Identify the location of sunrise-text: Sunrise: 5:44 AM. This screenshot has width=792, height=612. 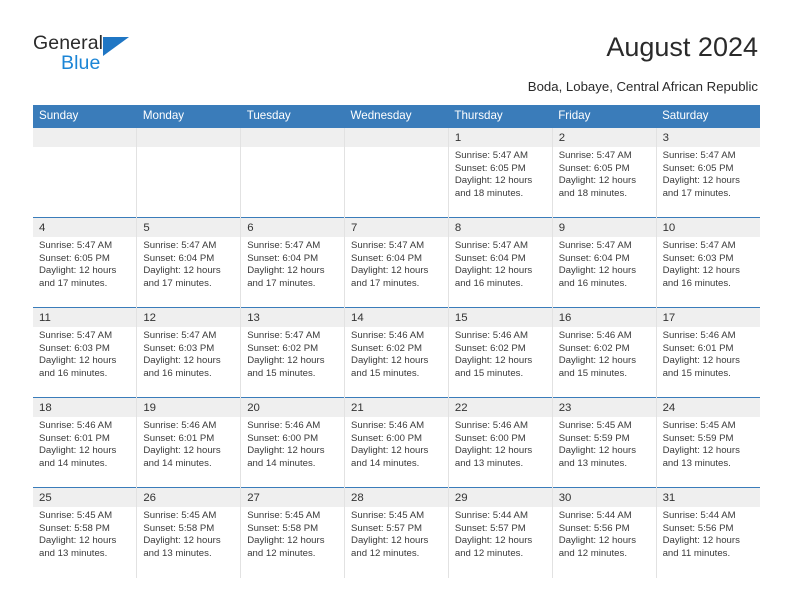
(491, 515).